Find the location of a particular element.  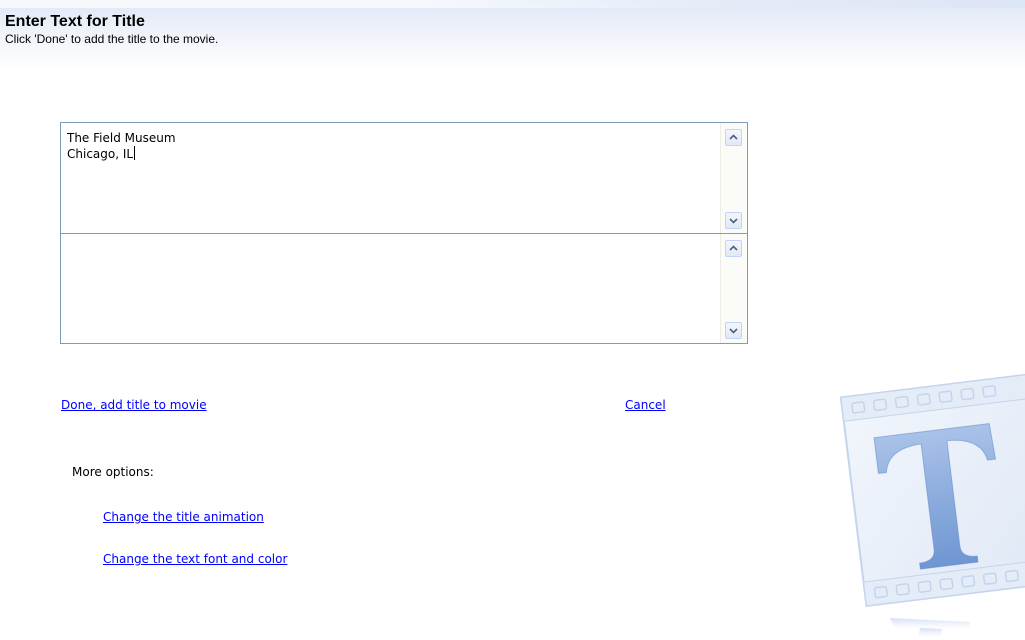

title-film-frame-icon is located at coordinates (932, 506).